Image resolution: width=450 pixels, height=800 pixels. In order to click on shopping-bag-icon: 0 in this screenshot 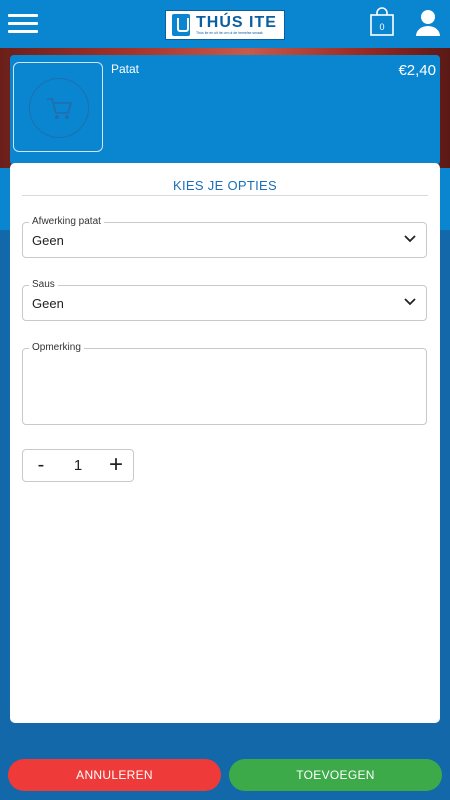, I will do `click(382, 21)`.